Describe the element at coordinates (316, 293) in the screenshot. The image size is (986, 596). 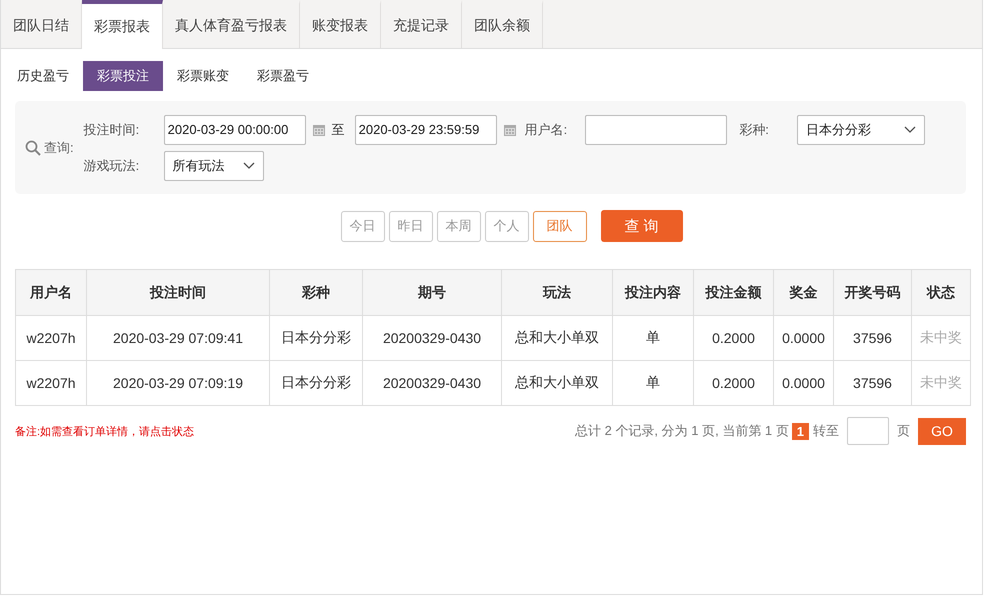
I see `column-header: 彩种` at that location.